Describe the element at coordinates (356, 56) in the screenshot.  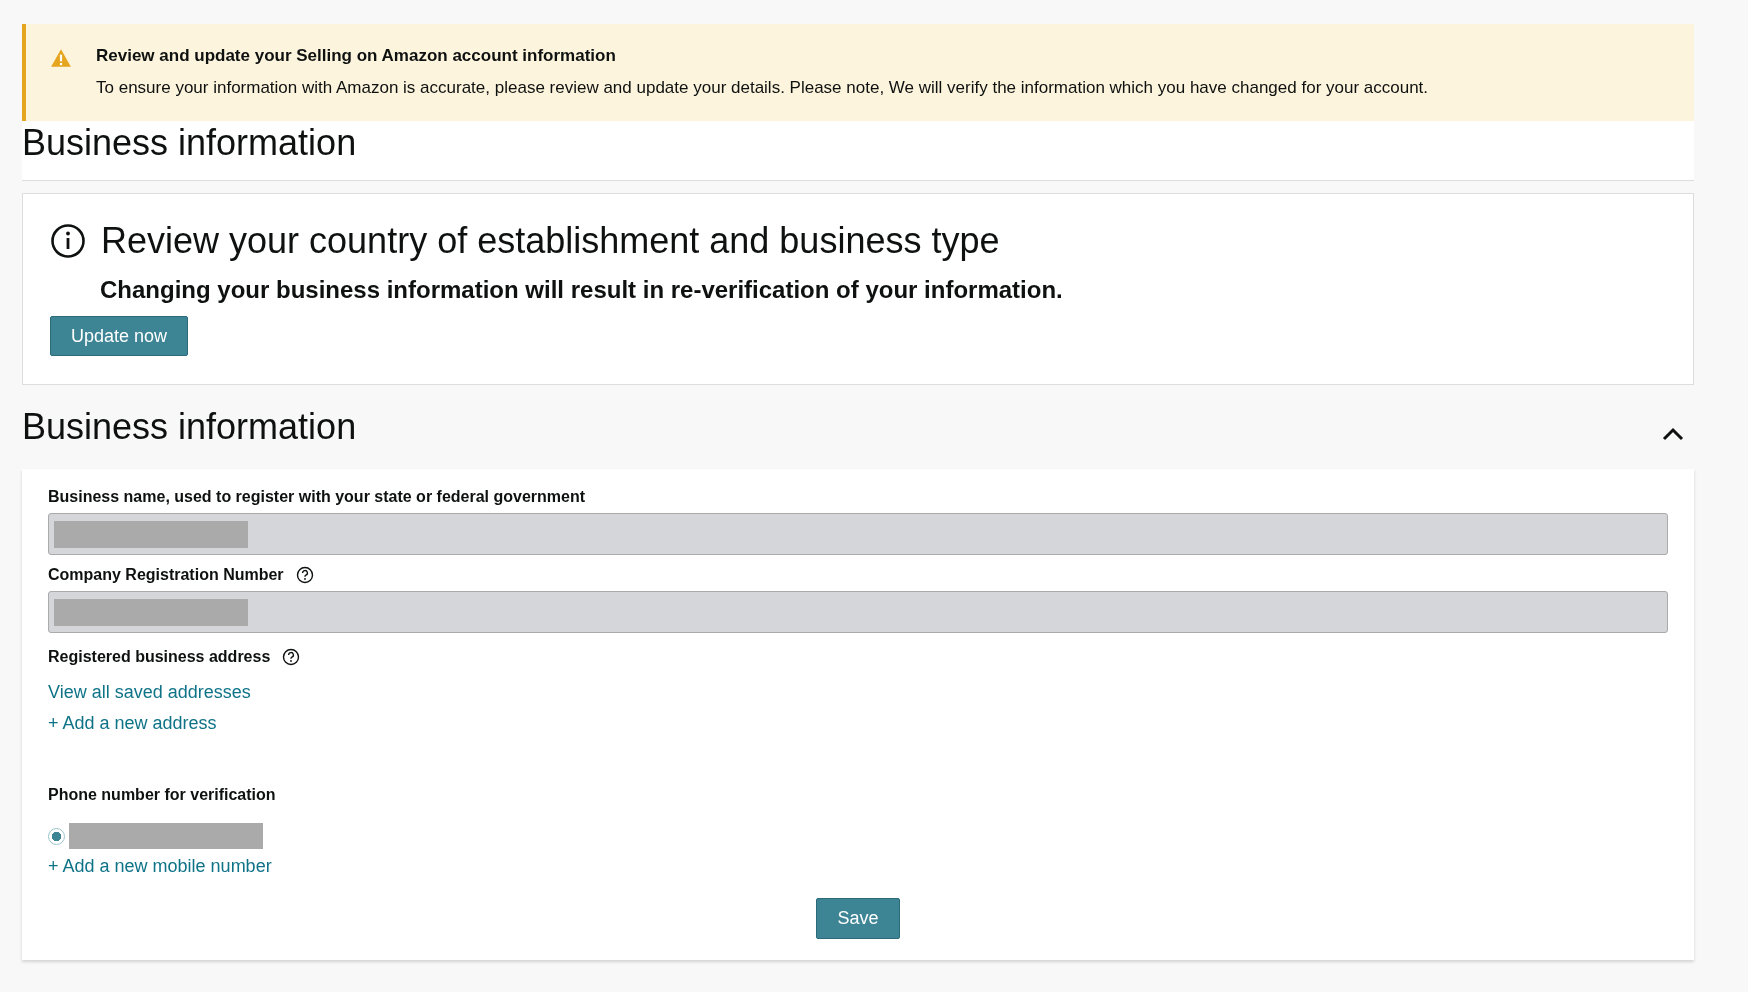
I see `alert-title: Review and update your Selling on Amazon account information` at that location.